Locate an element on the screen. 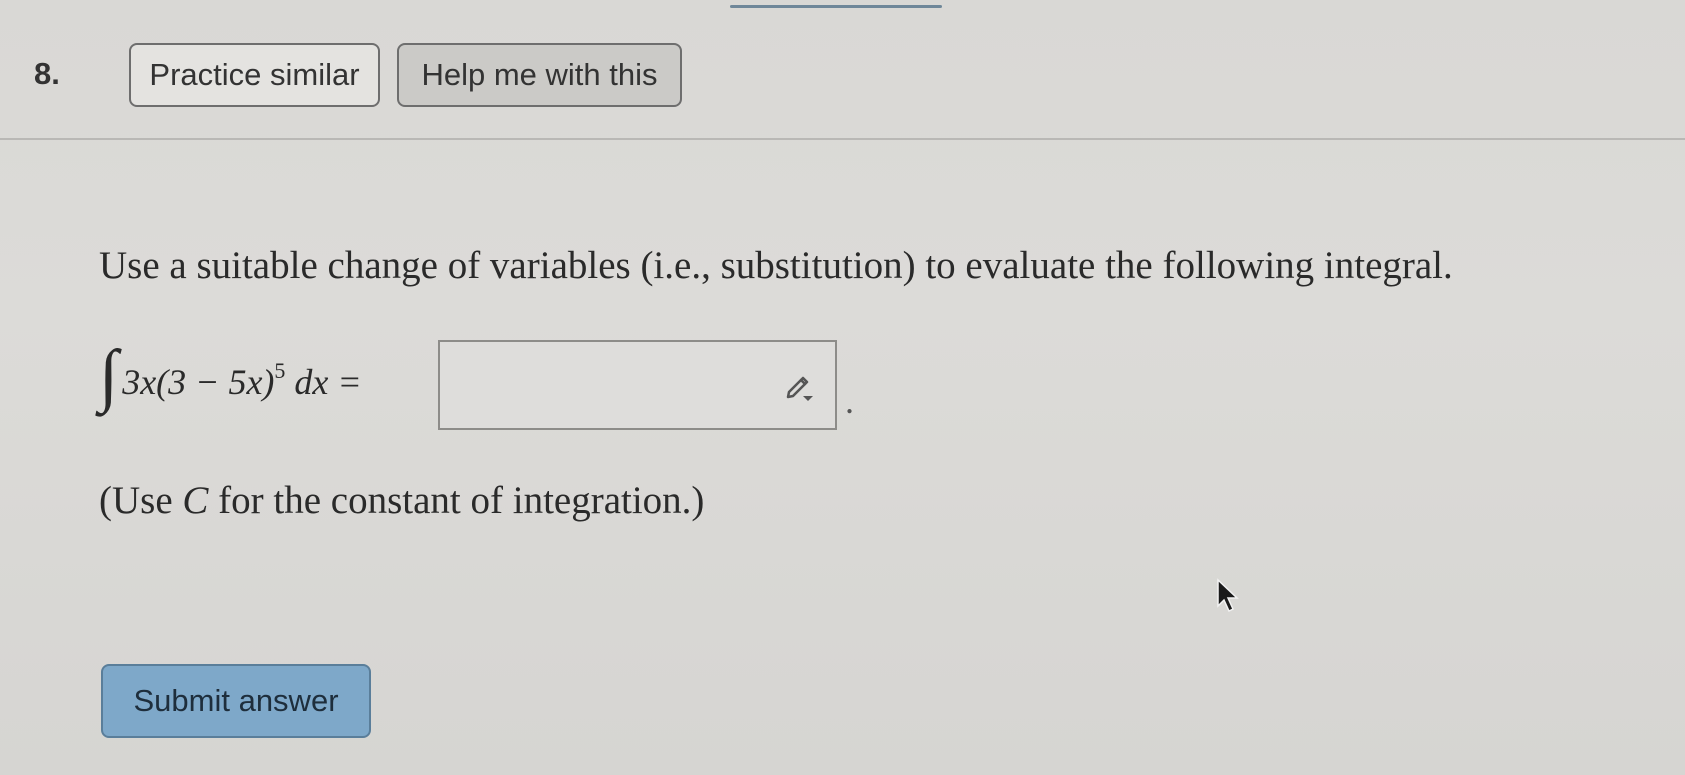 Image resolution: width=1685 pixels, height=775 pixels. note-variable: C is located at coordinates (195, 500).